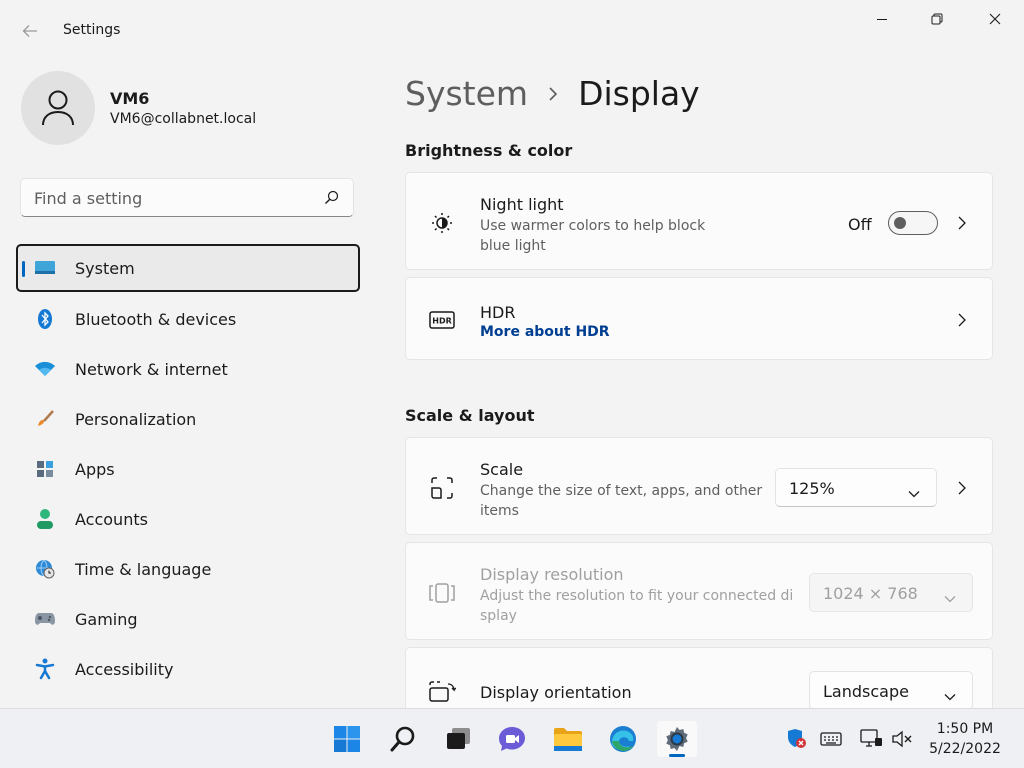  I want to click on search-box, so click(187, 197).